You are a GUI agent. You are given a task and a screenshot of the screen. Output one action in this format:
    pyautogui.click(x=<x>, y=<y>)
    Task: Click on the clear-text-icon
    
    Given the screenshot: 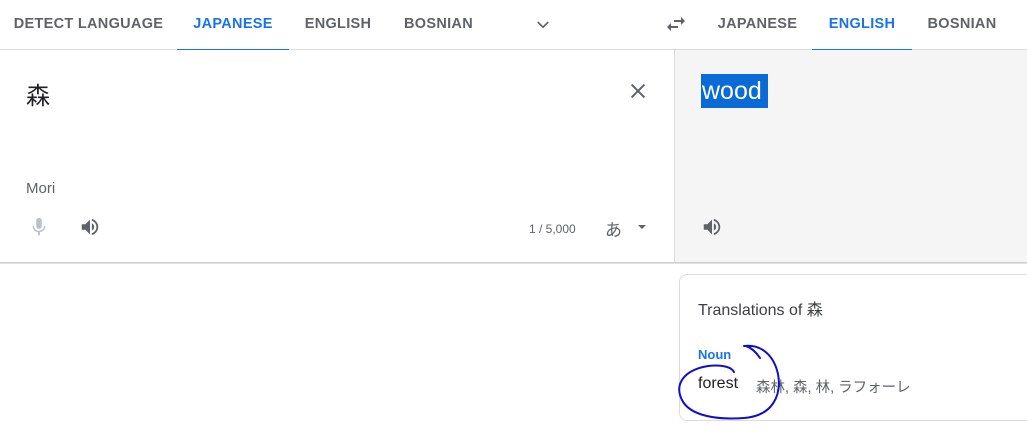 What is the action you would take?
    pyautogui.click(x=638, y=91)
    